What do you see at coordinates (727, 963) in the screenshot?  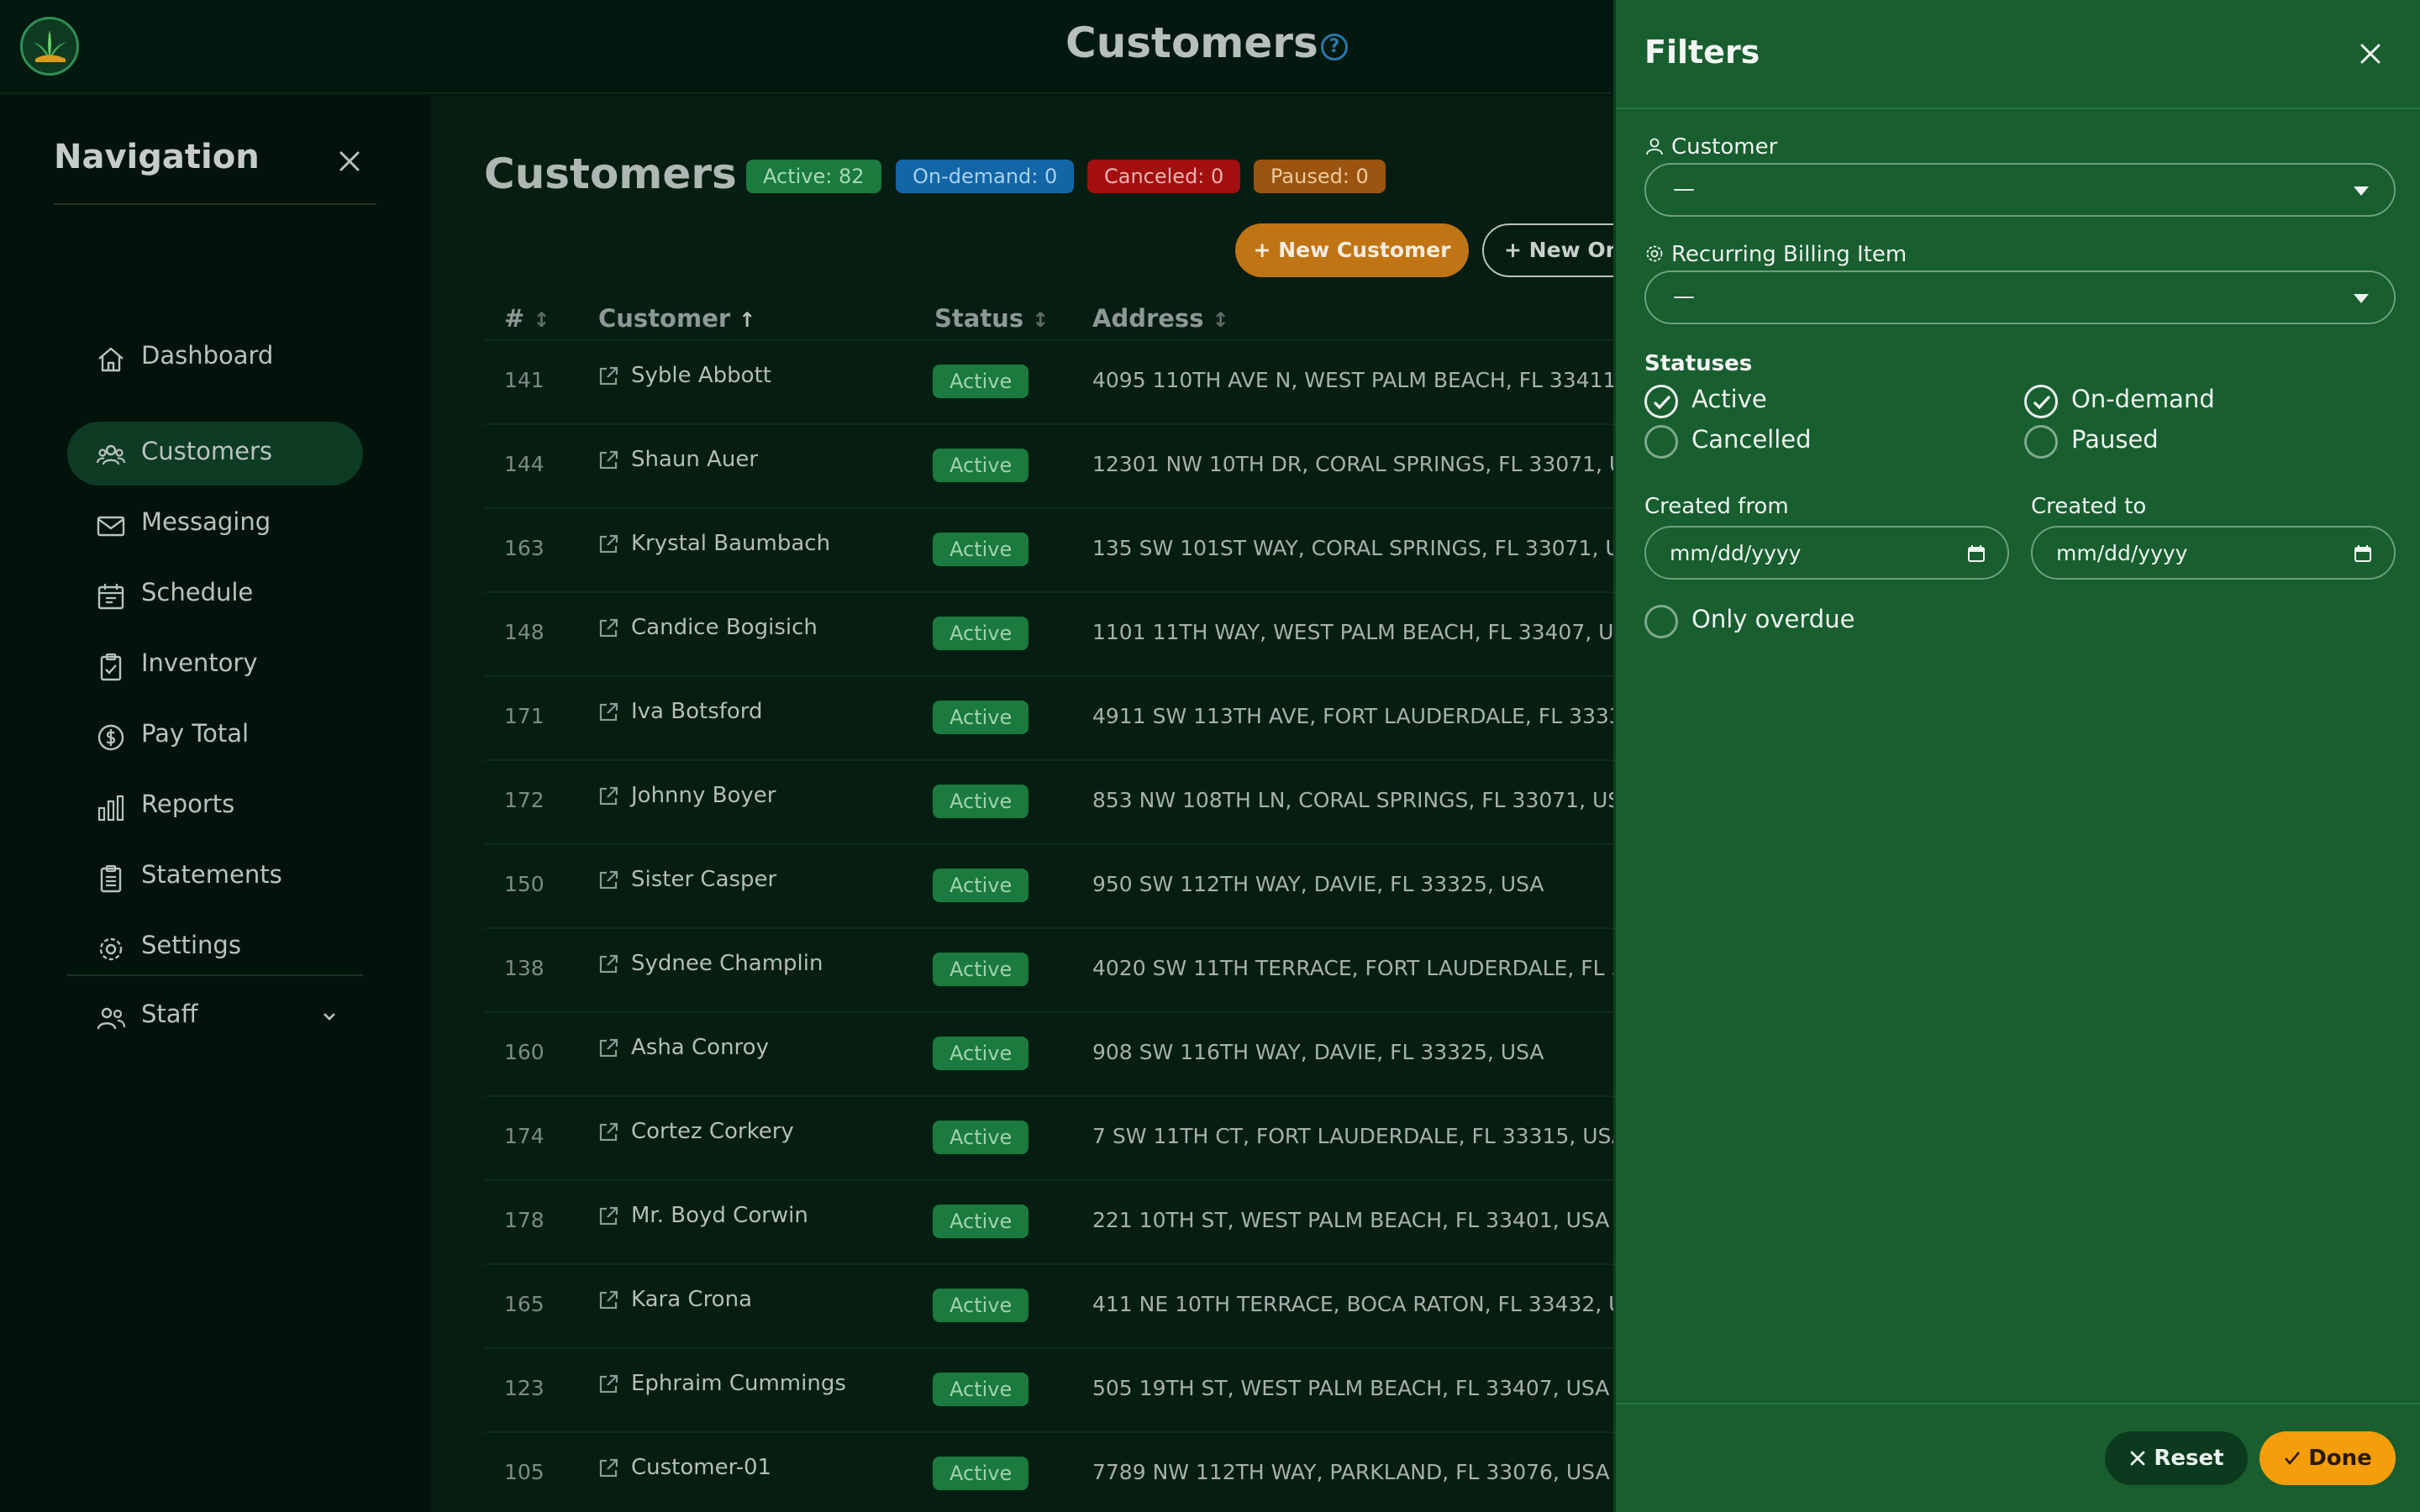 I see `customer-name-link: Sydnee Champlin` at bounding box center [727, 963].